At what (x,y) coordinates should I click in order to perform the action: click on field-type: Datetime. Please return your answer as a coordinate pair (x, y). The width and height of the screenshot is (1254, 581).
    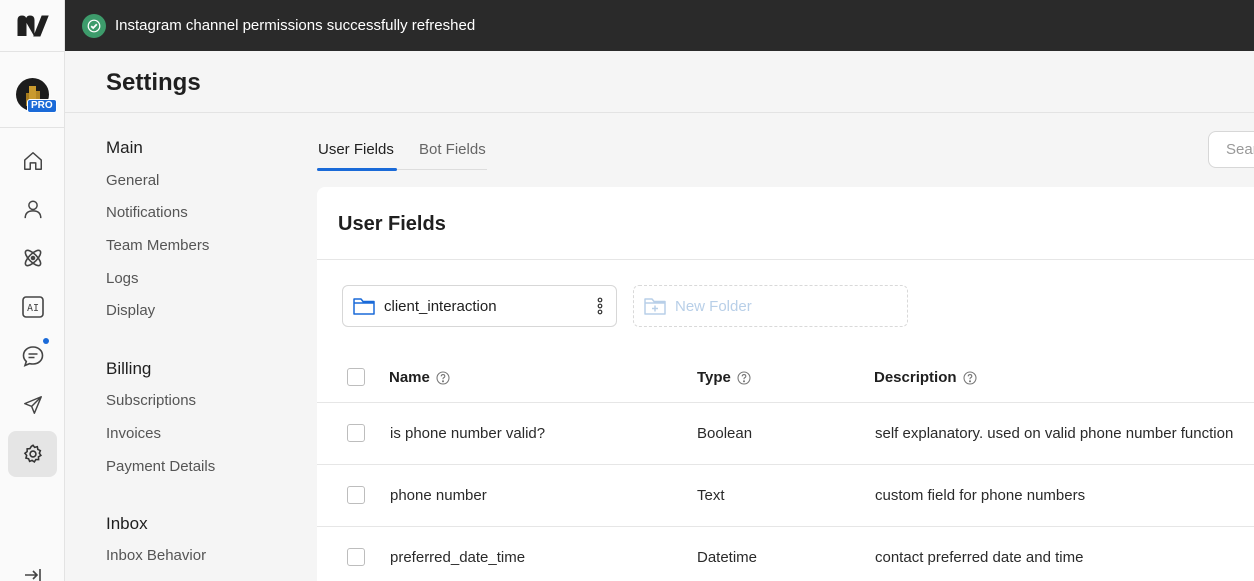
    Looking at the image, I should click on (727, 557).